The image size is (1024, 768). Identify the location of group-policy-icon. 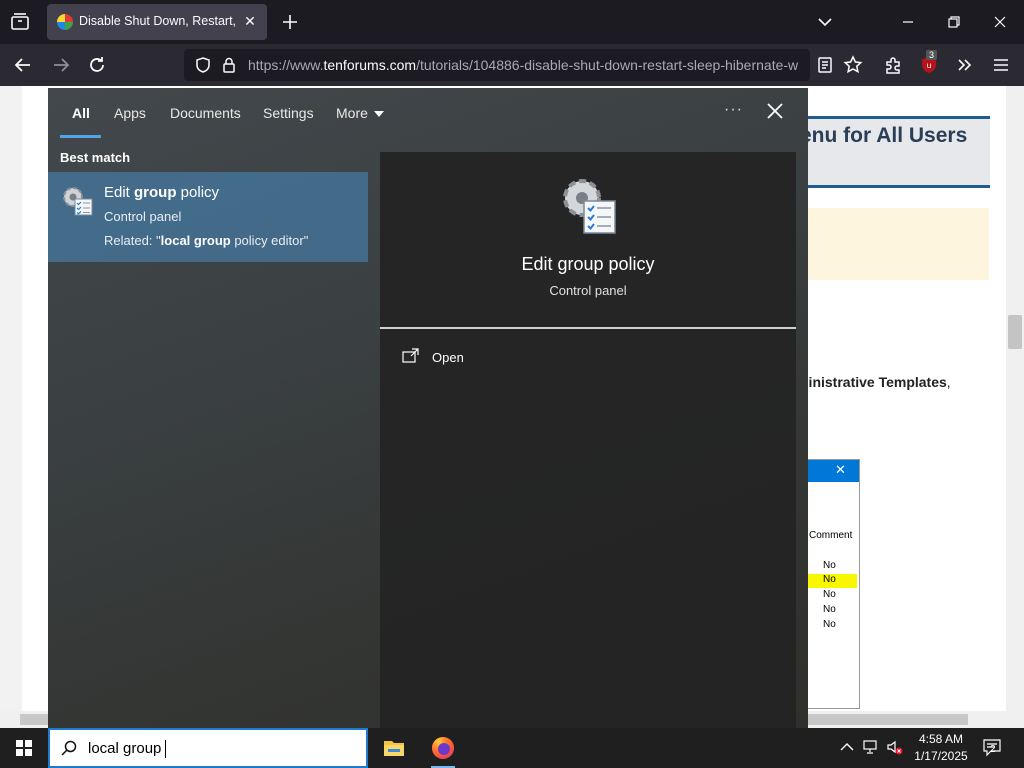
(77, 201).